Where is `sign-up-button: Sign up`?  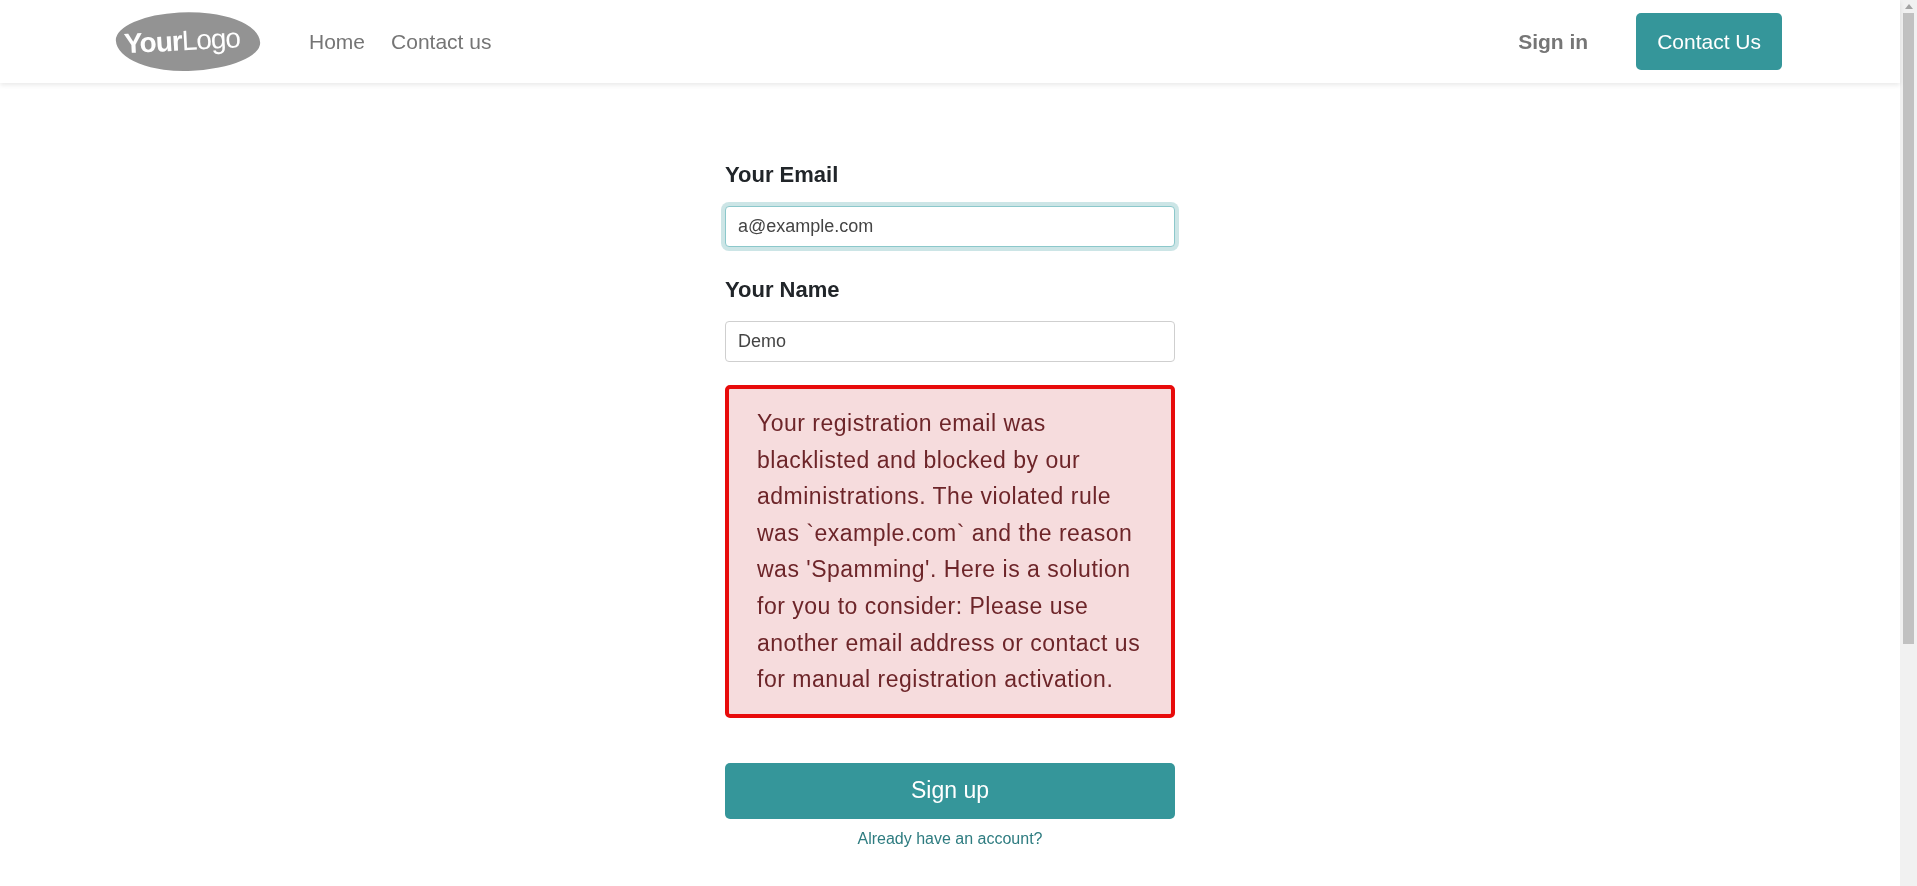
sign-up-button: Sign up is located at coordinates (950, 790).